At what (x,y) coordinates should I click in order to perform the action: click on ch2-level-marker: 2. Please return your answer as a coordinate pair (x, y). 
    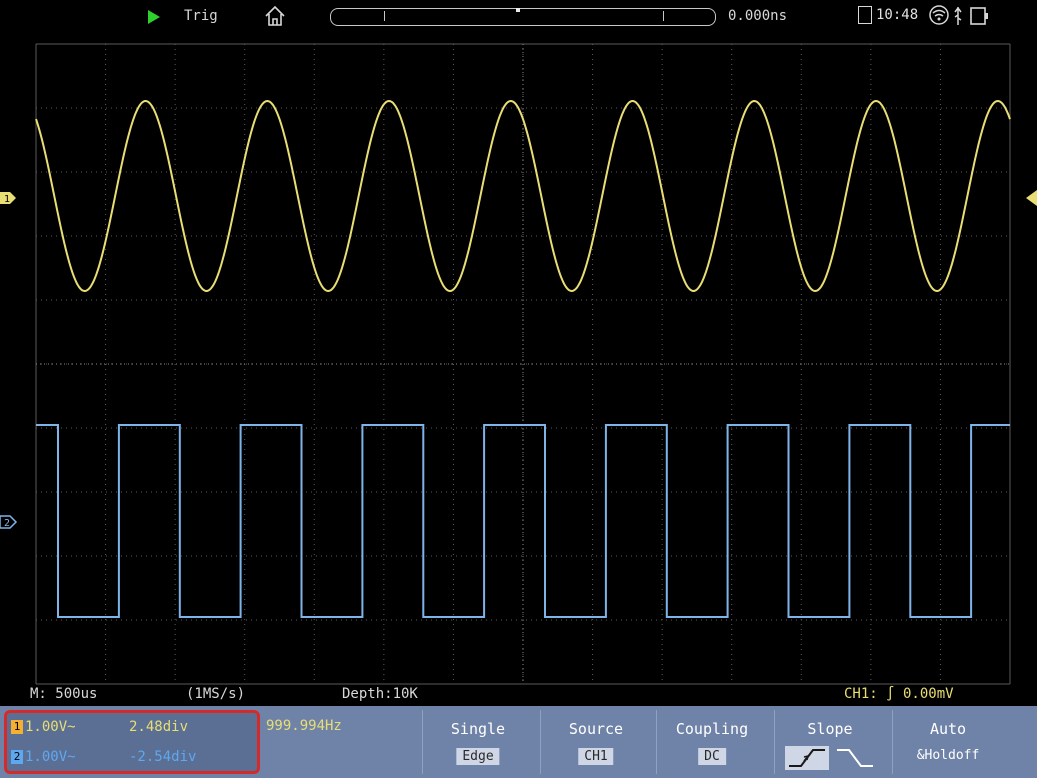
    Looking at the image, I should click on (9, 522).